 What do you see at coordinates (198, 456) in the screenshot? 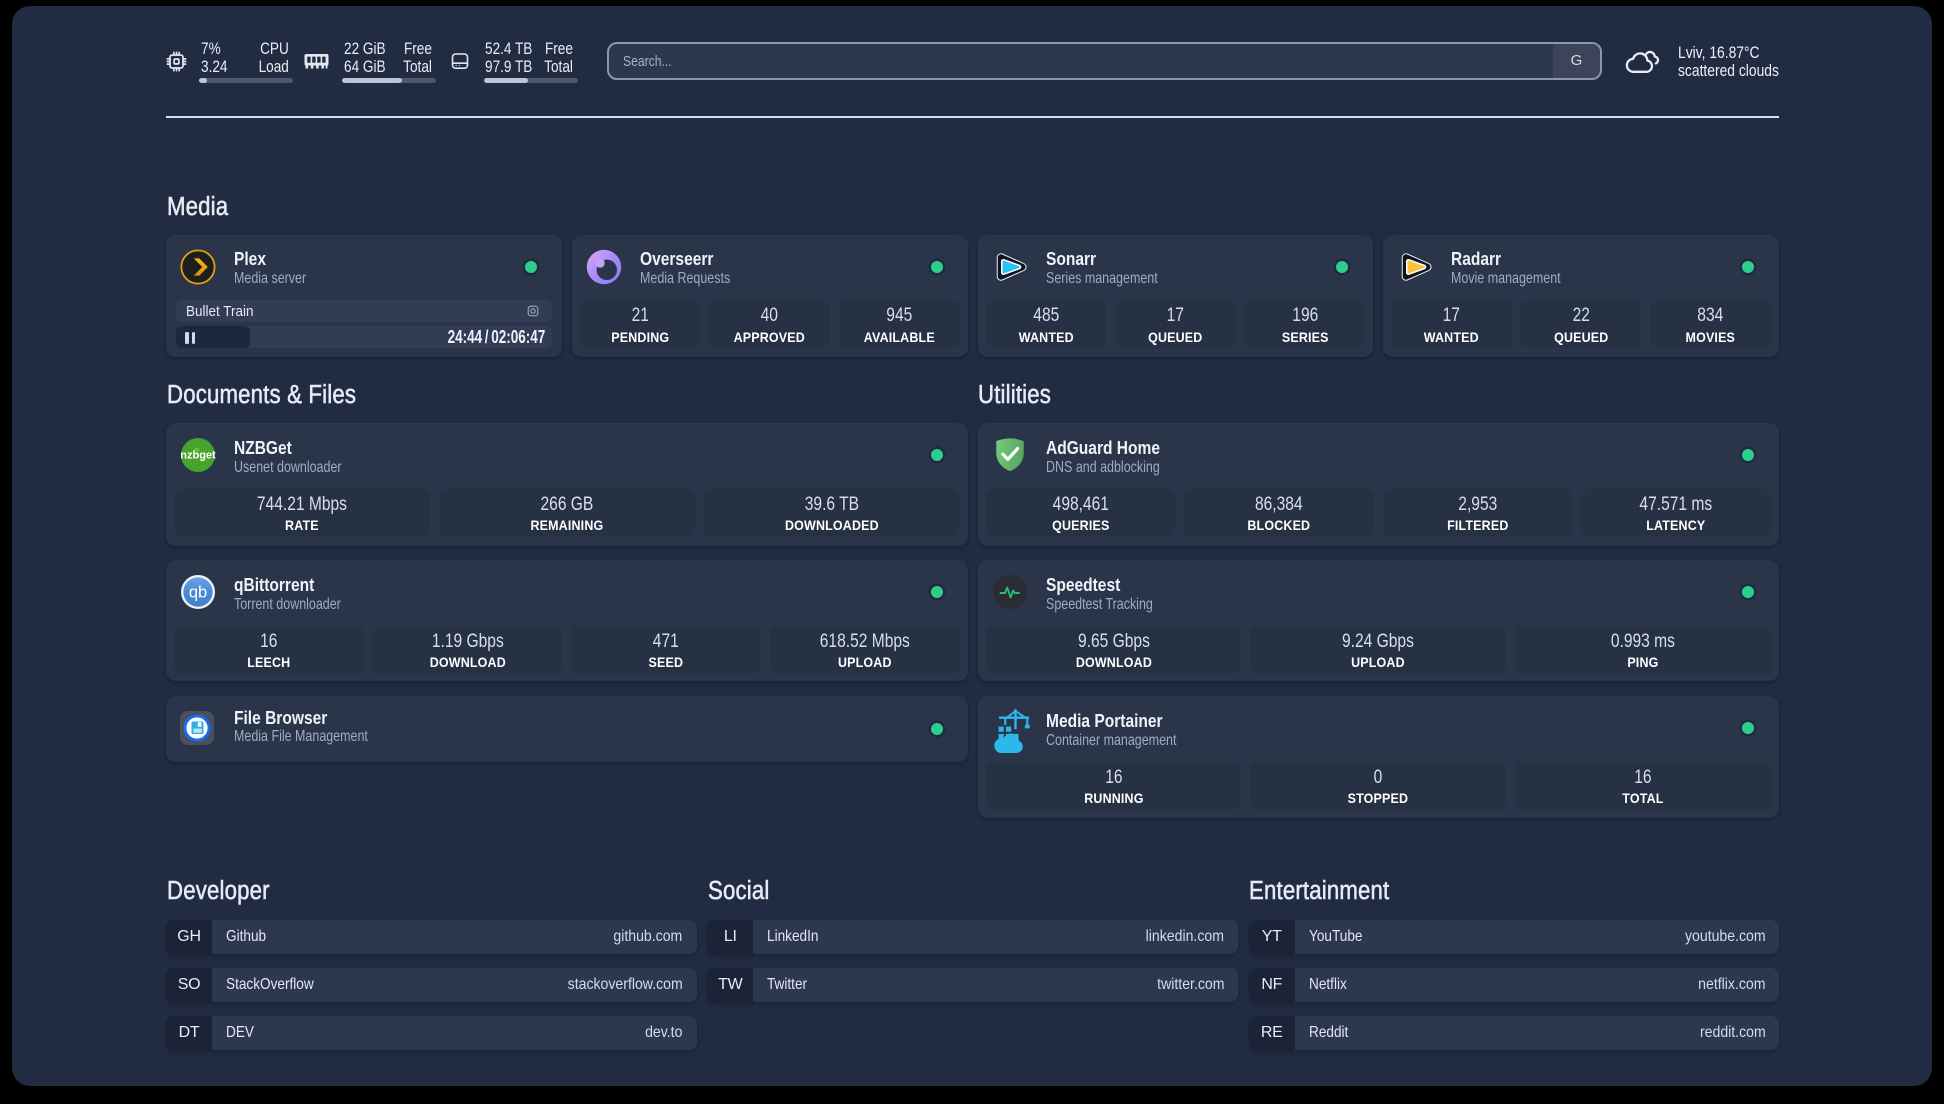
I see `svg-text: nzbget` at bounding box center [198, 456].